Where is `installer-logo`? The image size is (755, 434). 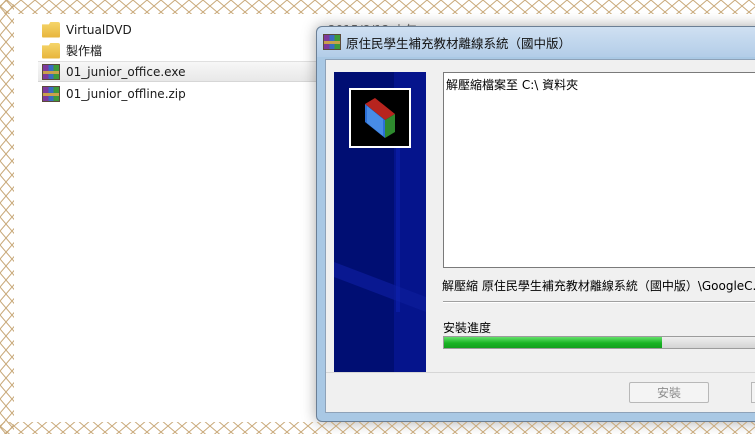 installer-logo is located at coordinates (380, 118).